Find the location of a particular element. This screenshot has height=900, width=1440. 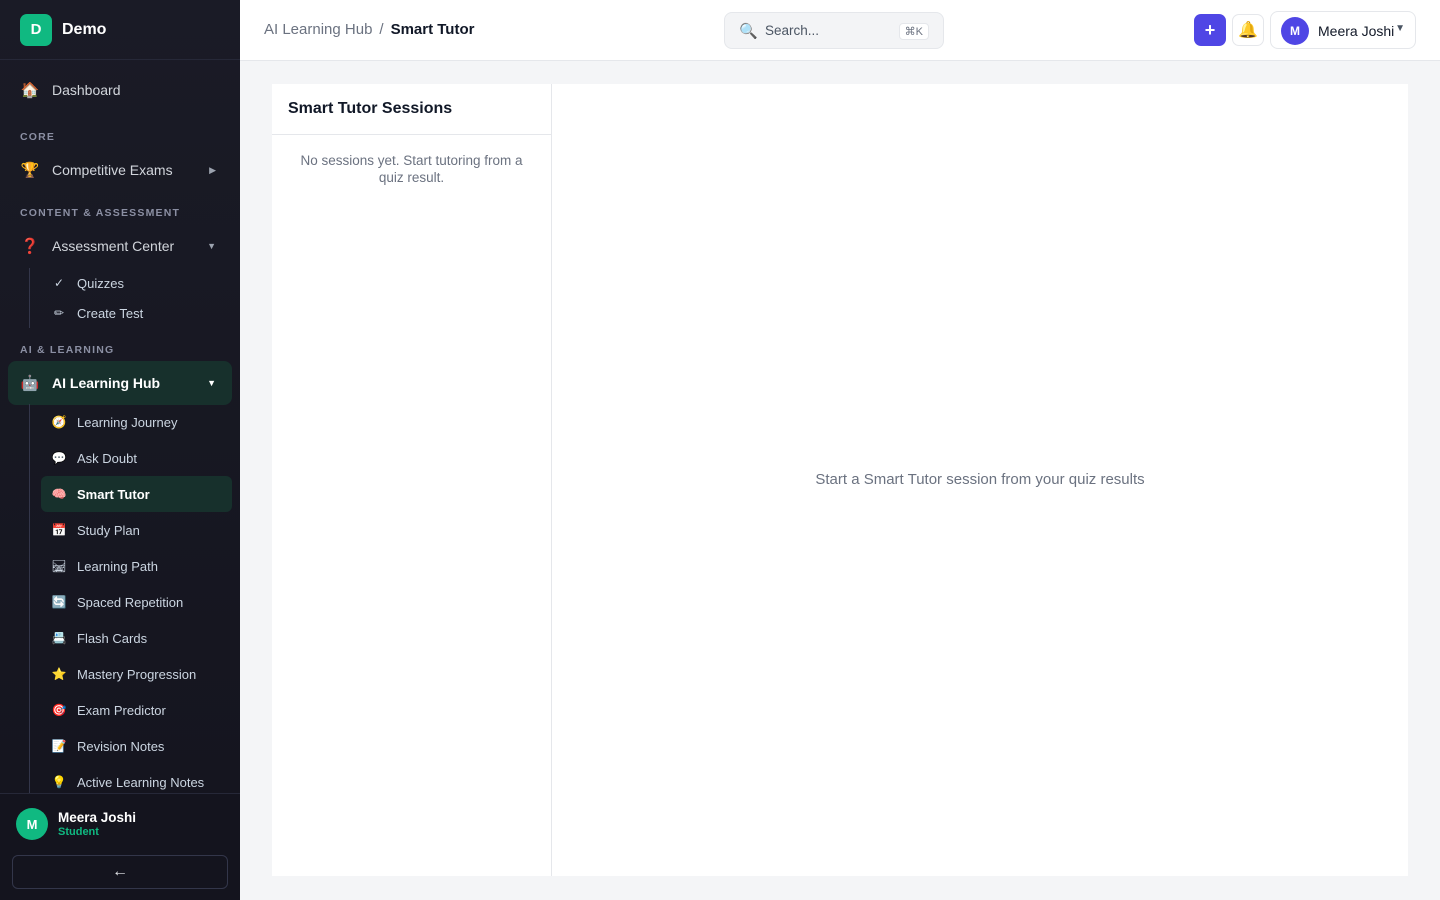

sidebar-subitem-spaced-repetition: 🔄 Spaced Repetition is located at coordinates (136, 602).